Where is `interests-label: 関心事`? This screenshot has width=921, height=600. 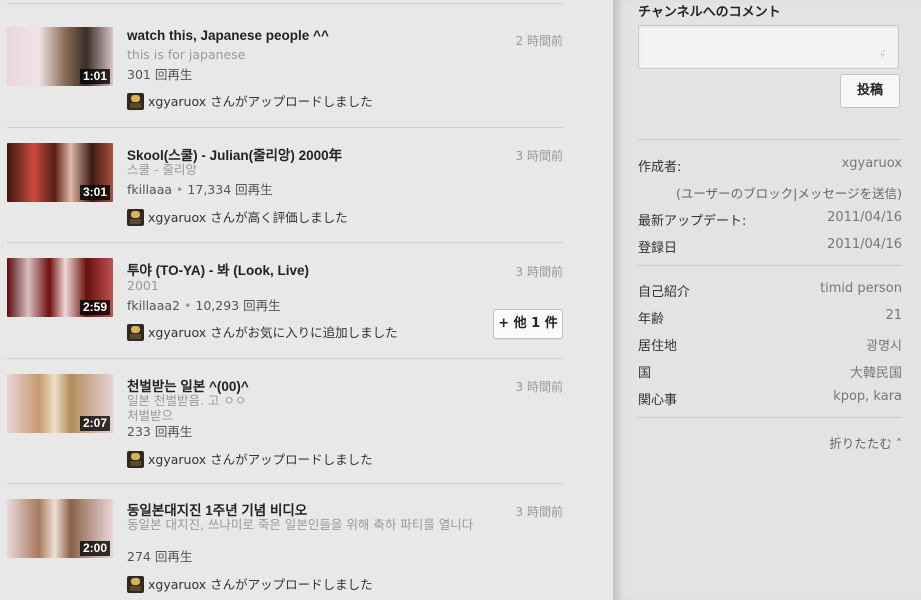 interests-label: 関心事 is located at coordinates (658, 400).